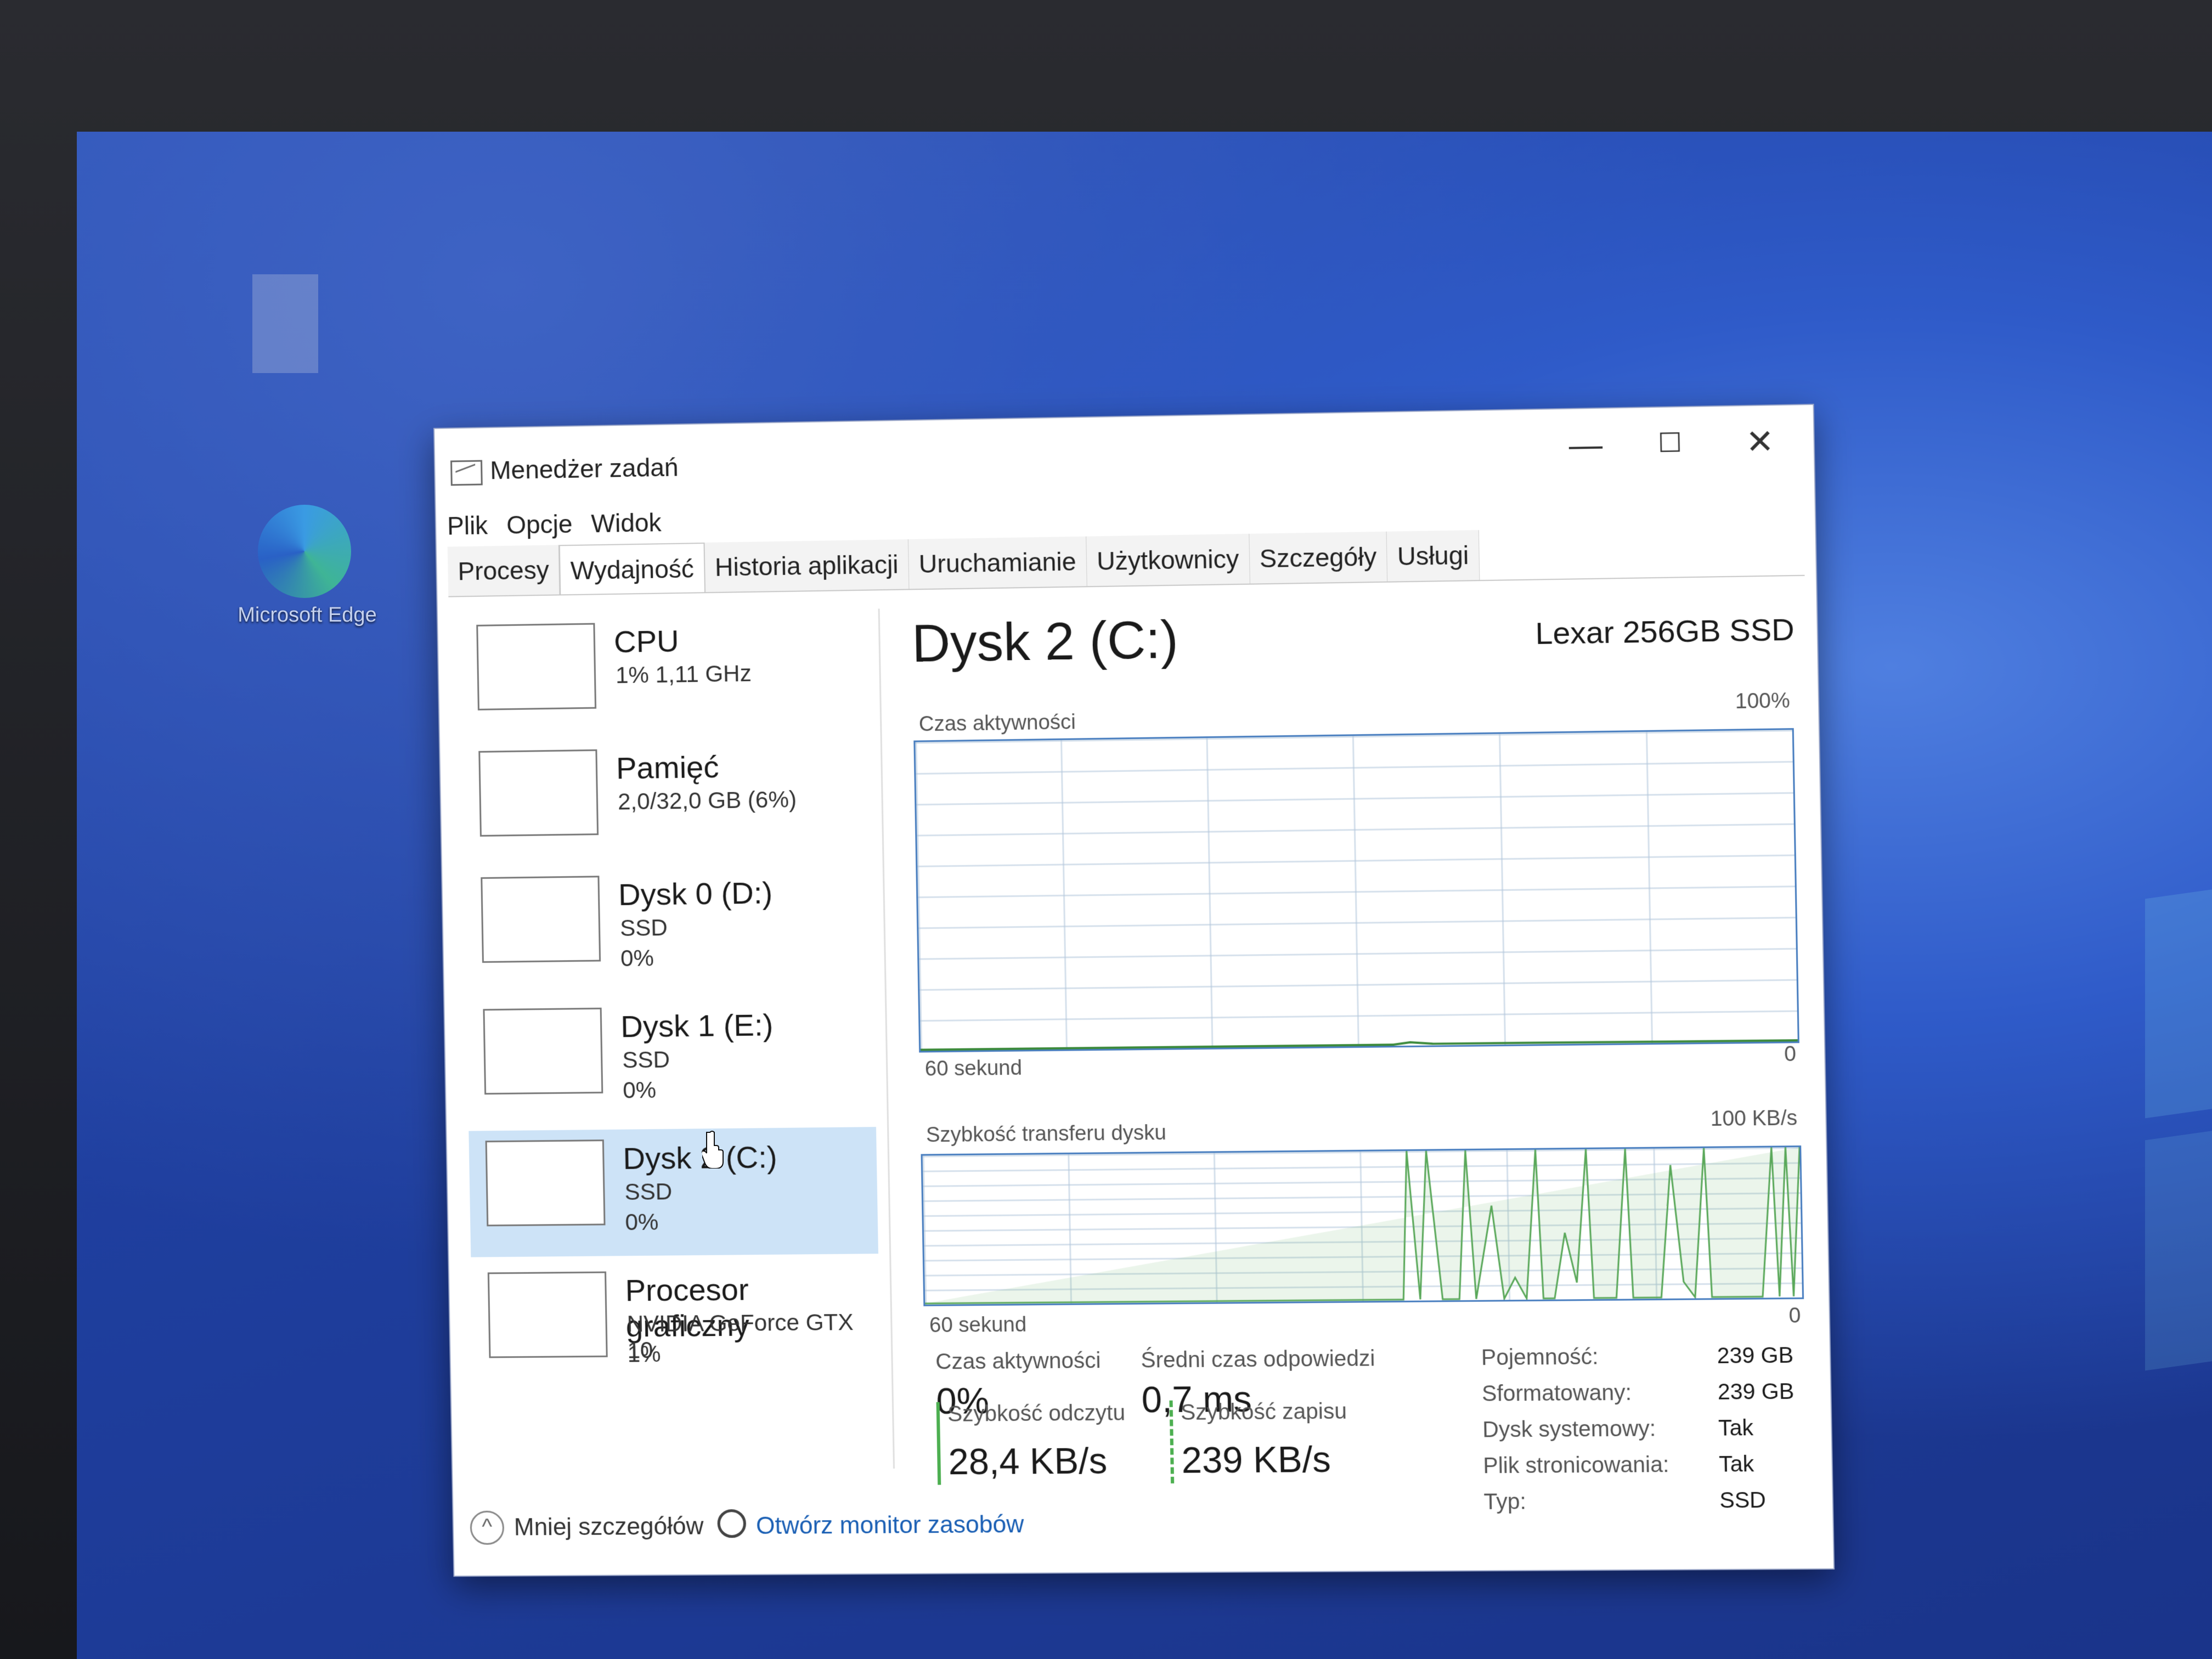 The image size is (2212, 1659). Describe the element at coordinates (584, 468) in the screenshot. I see `window-title: Menedżer zadań` at that location.